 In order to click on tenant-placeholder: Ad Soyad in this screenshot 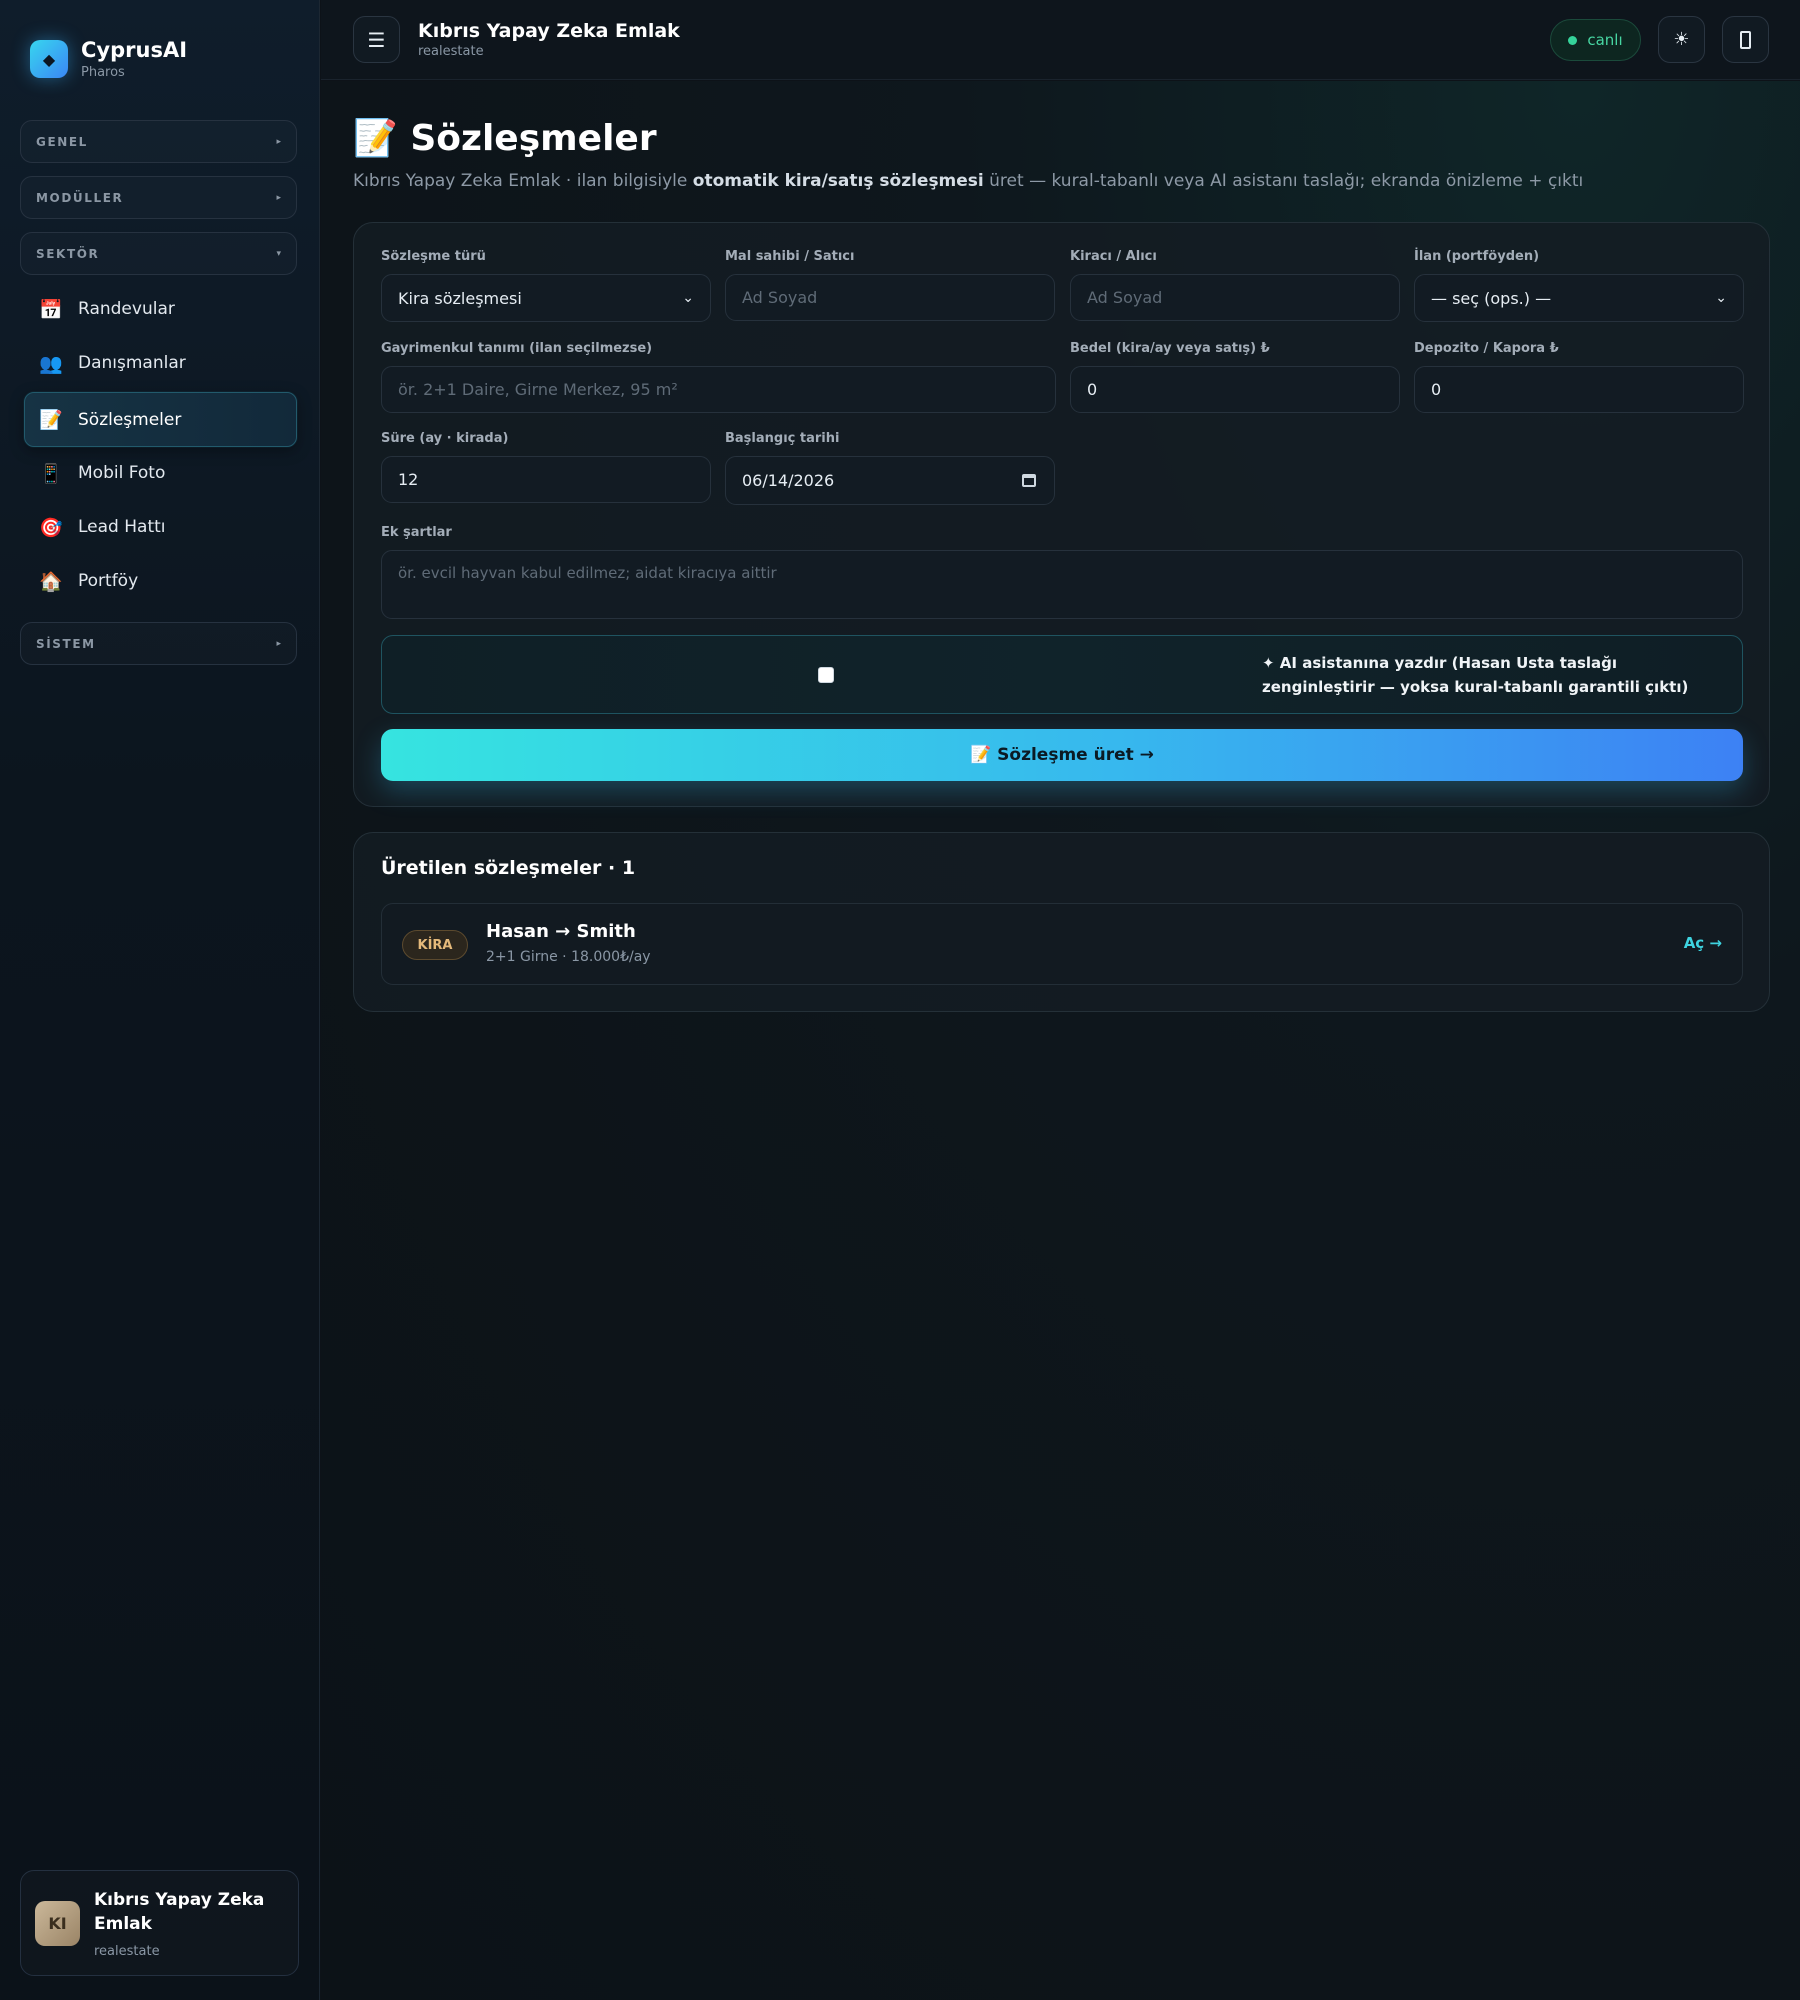, I will do `click(1125, 297)`.